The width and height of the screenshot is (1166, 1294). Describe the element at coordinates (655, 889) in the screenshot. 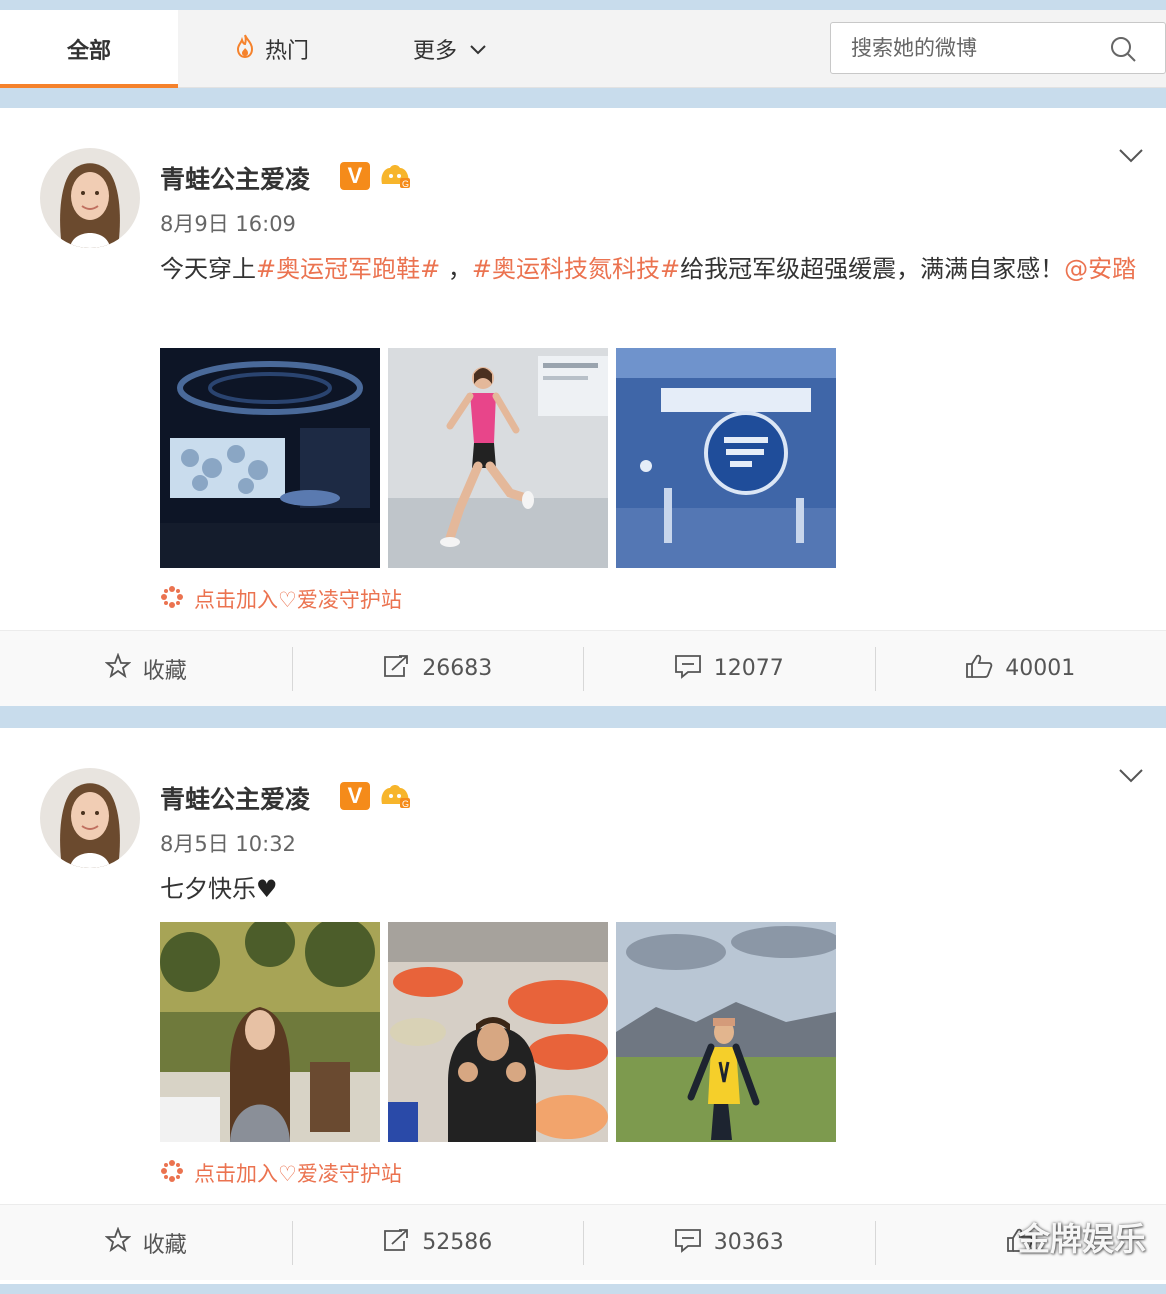

I see `post-content: 七夕快乐♥` at that location.